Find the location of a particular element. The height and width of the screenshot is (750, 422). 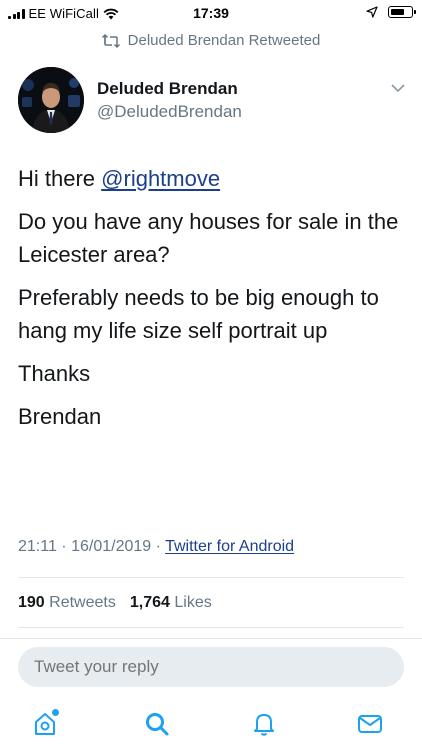

retweet-icon is located at coordinates (110, 40).